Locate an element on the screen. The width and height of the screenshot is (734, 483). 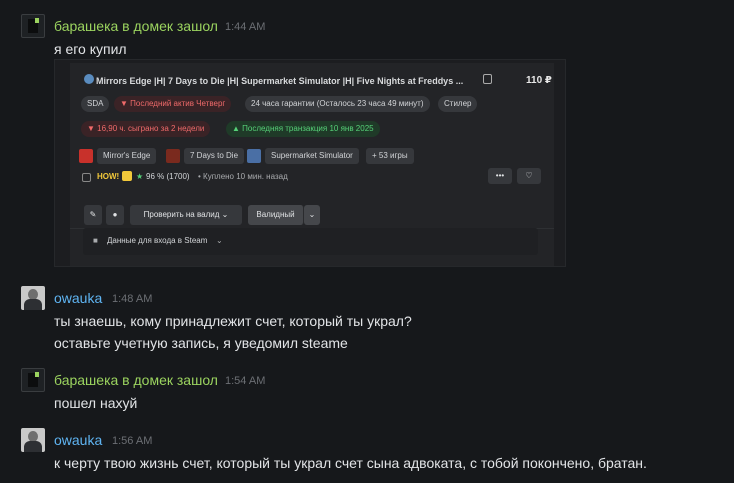
bag-icon is located at coordinates (487, 79).